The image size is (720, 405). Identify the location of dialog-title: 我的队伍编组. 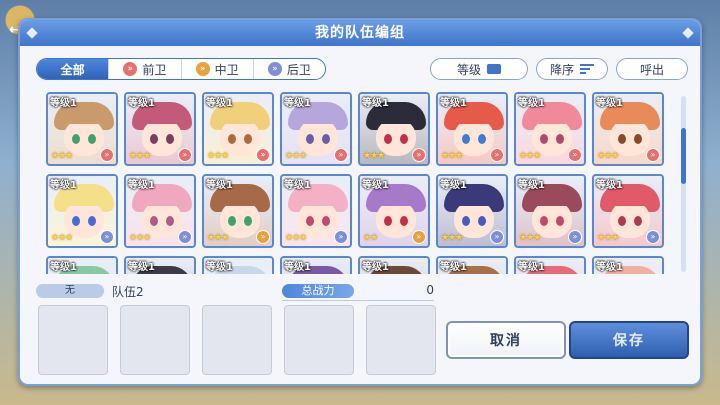
(360, 33).